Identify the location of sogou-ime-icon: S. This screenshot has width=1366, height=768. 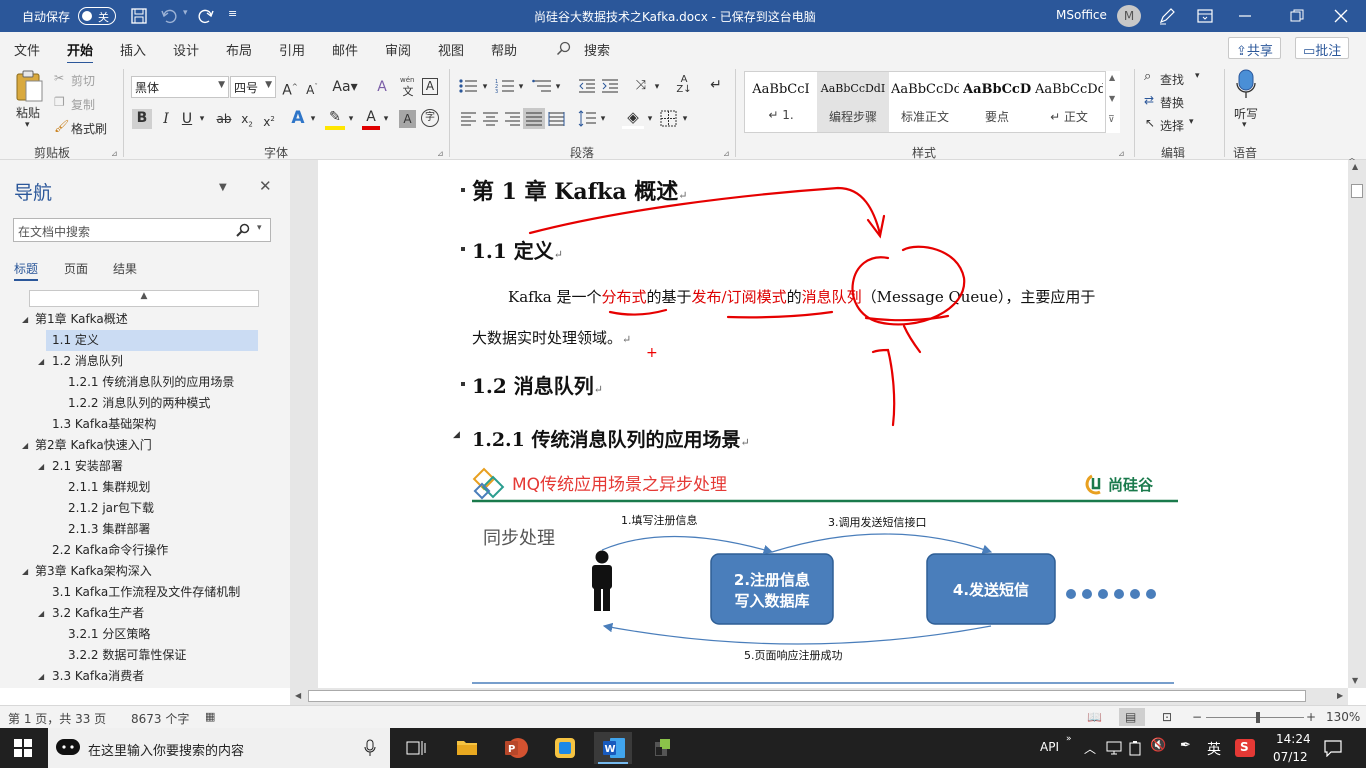
(1245, 748).